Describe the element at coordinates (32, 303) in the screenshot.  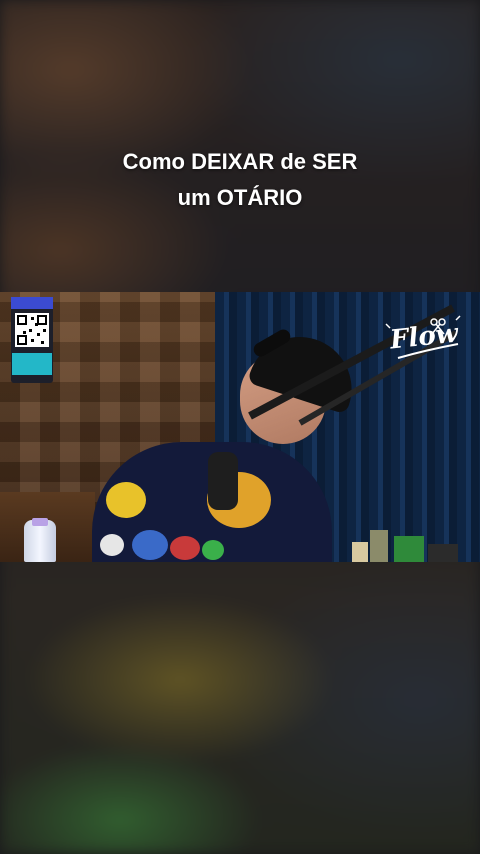
I see `qr-card-header` at that location.